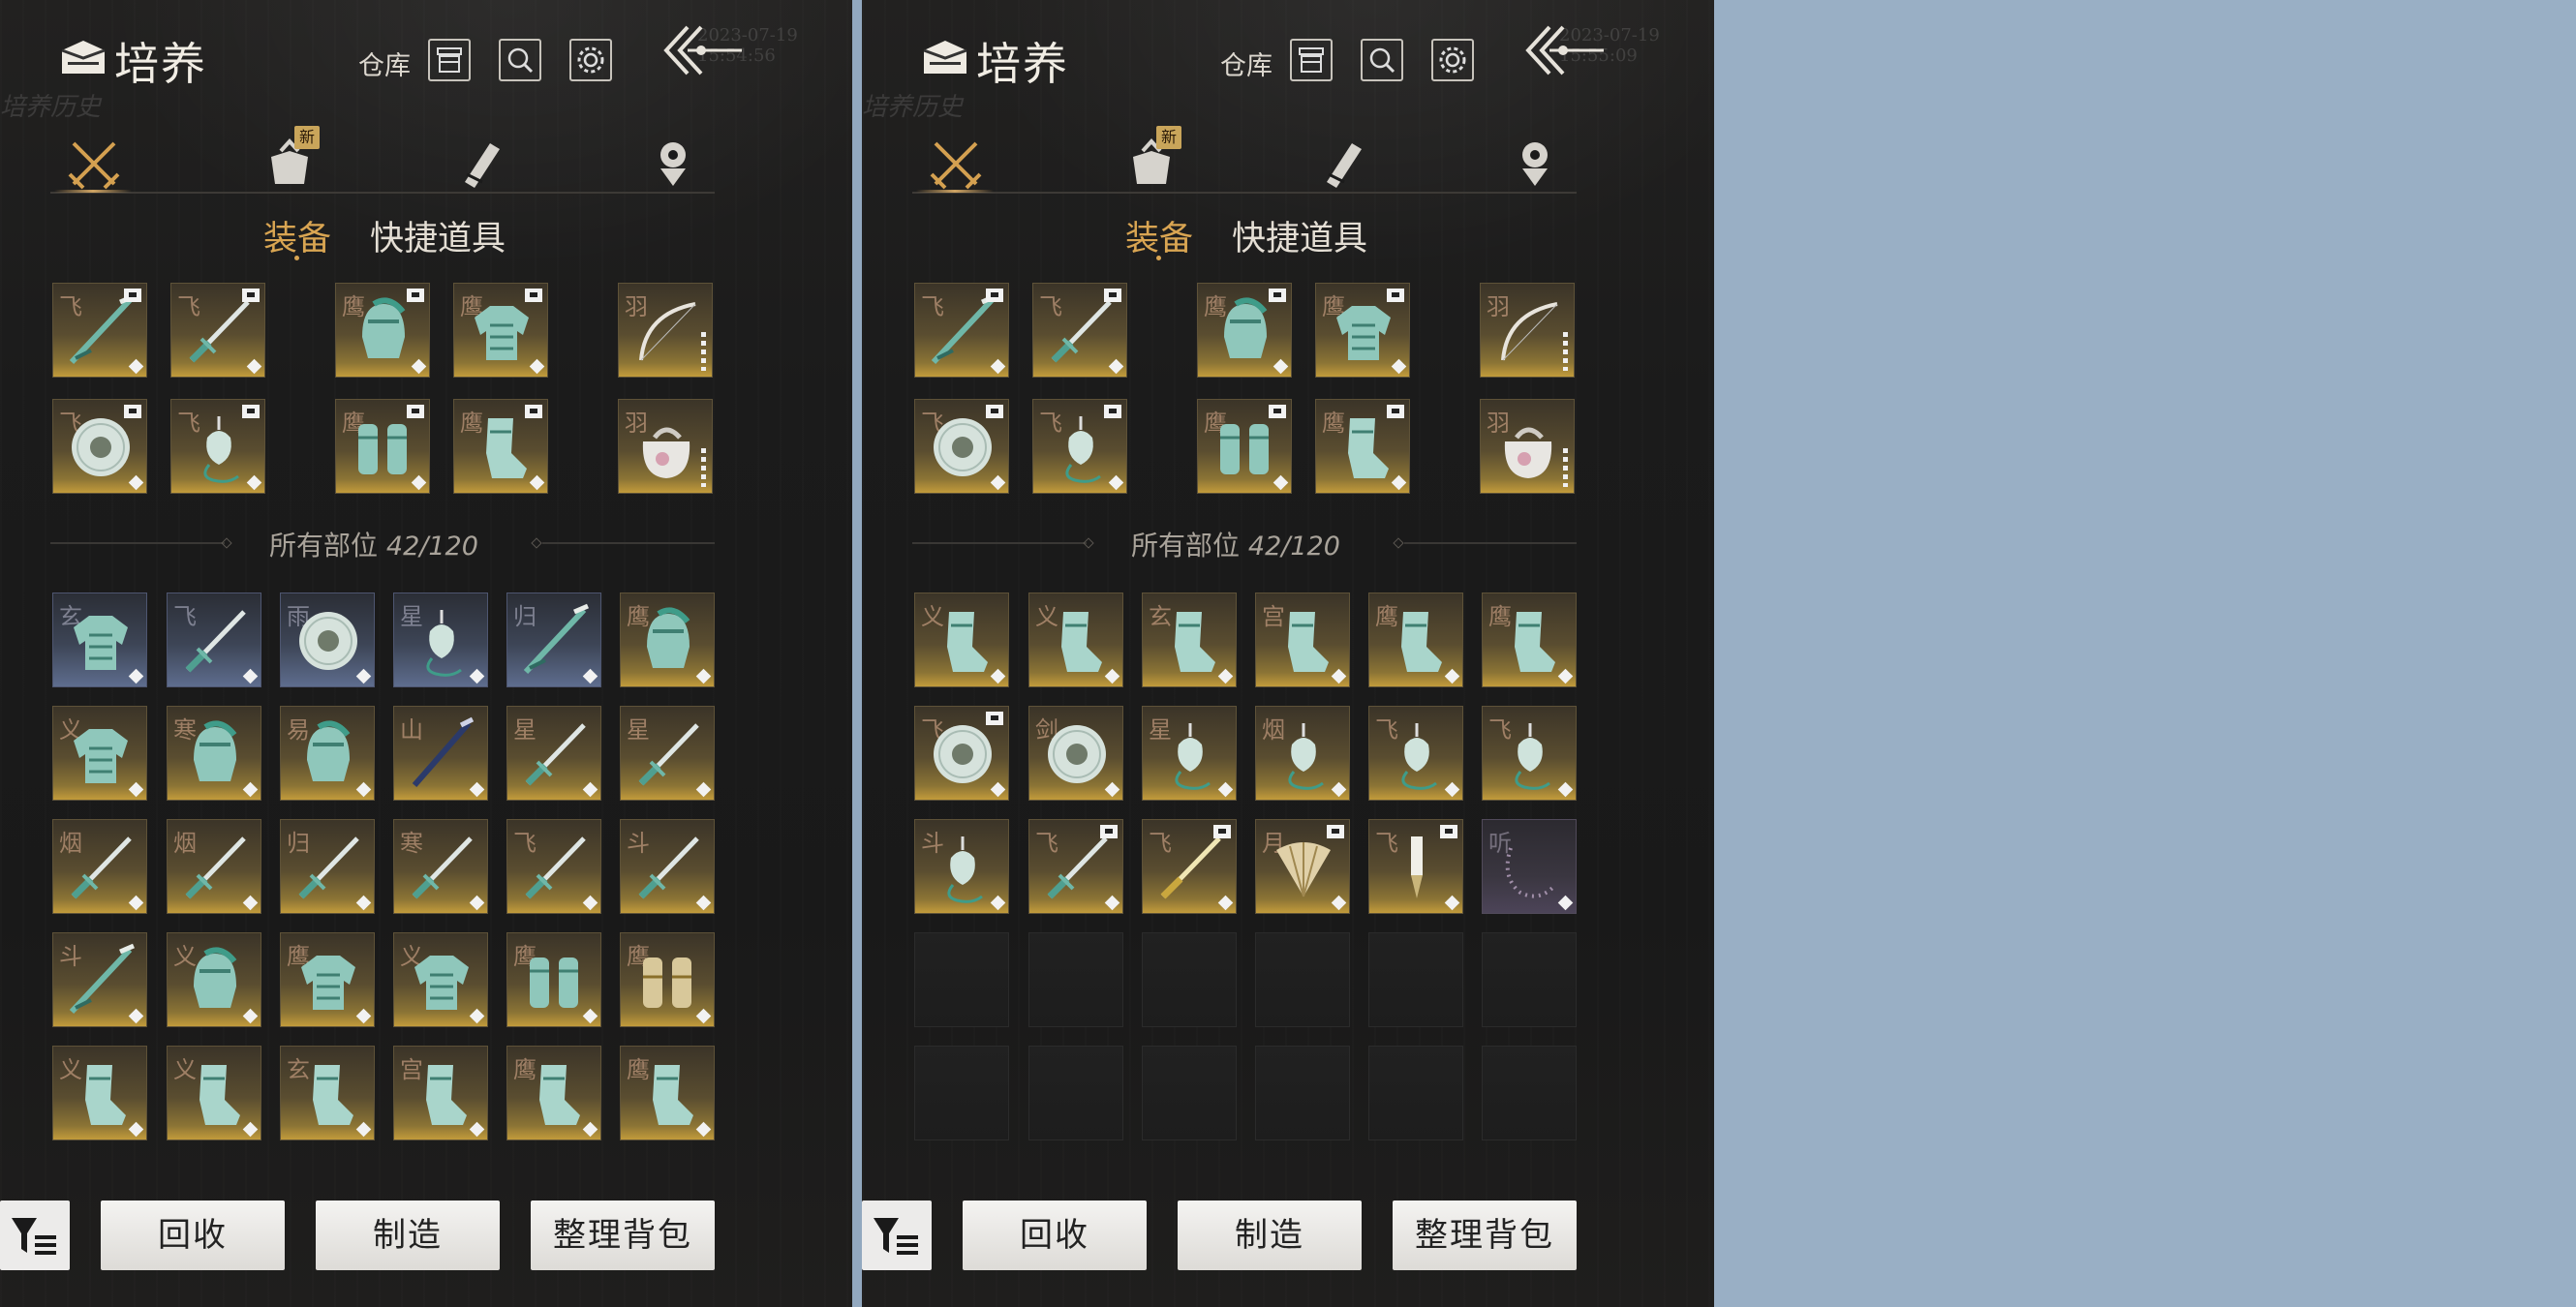  What do you see at coordinates (327, 754) in the screenshot?
I see `item-slot: 易` at bounding box center [327, 754].